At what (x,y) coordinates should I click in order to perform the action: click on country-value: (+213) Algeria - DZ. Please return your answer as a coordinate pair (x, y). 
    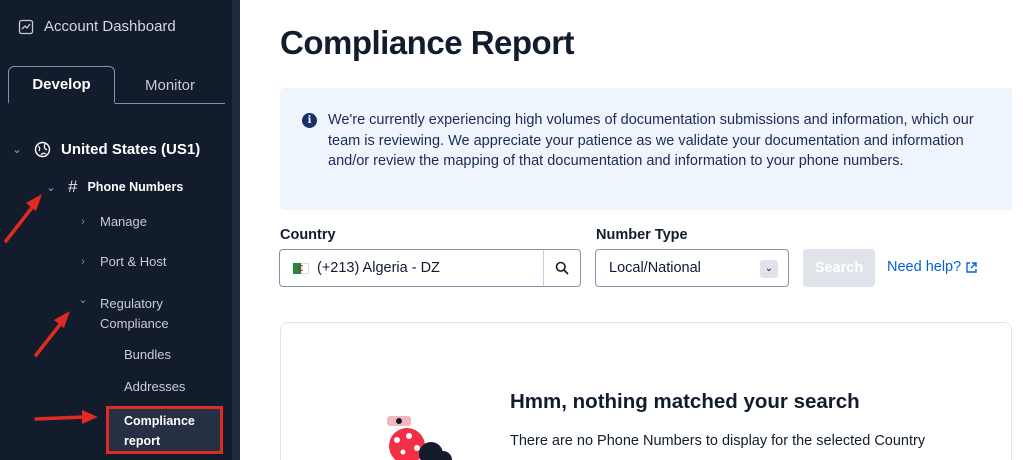
    Looking at the image, I should click on (378, 268).